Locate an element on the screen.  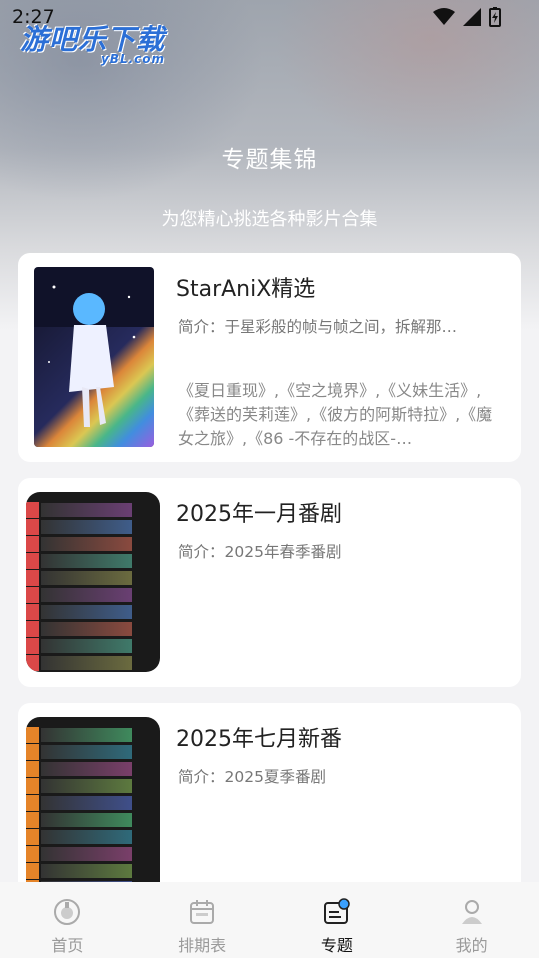
page-title: 专题集锦 is located at coordinates (269, 160).